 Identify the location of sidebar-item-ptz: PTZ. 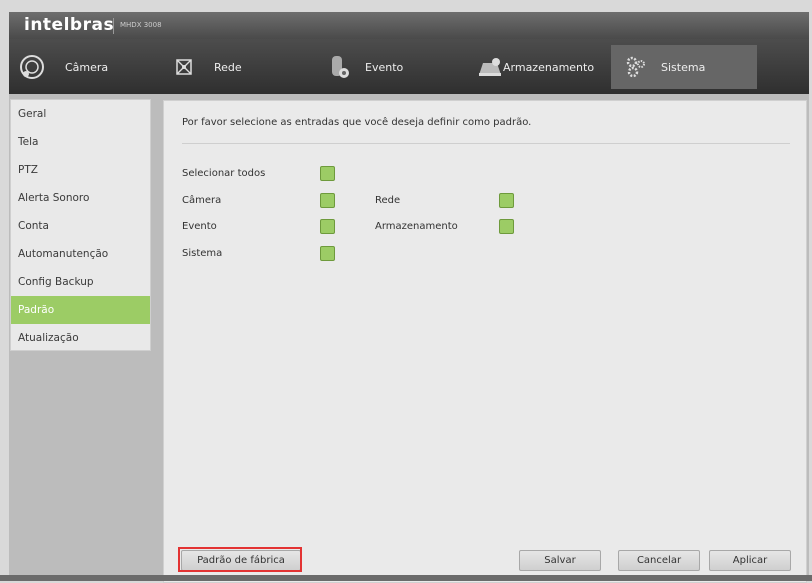
(80, 170).